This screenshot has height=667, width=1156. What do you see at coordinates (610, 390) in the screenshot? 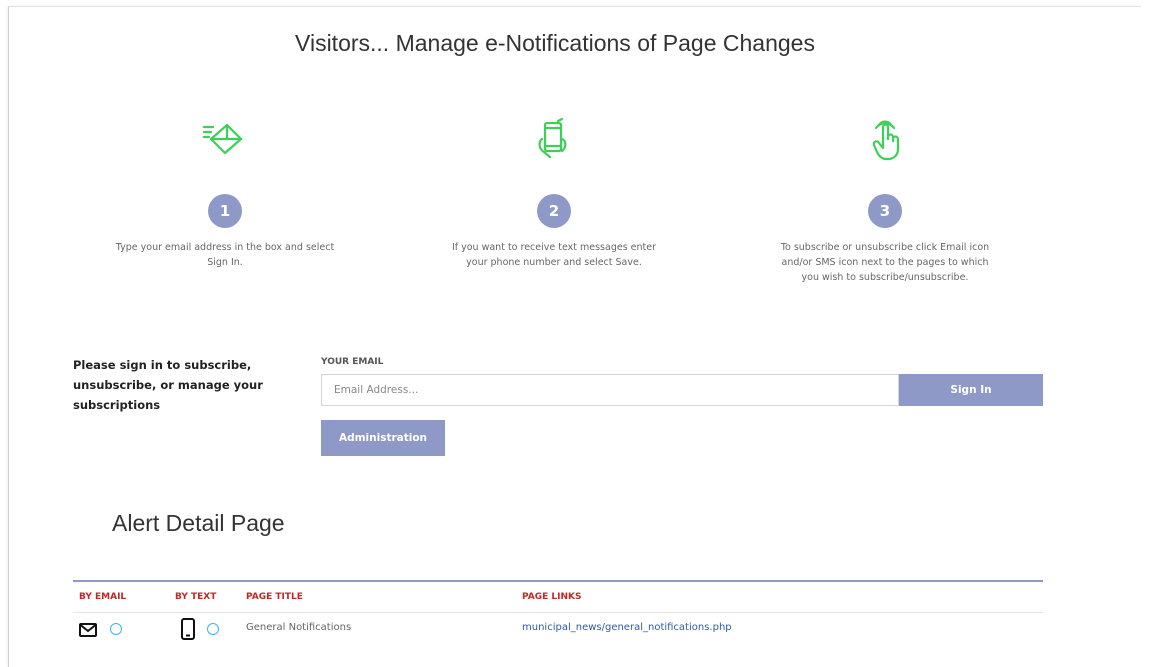
I see `email-input` at bounding box center [610, 390].